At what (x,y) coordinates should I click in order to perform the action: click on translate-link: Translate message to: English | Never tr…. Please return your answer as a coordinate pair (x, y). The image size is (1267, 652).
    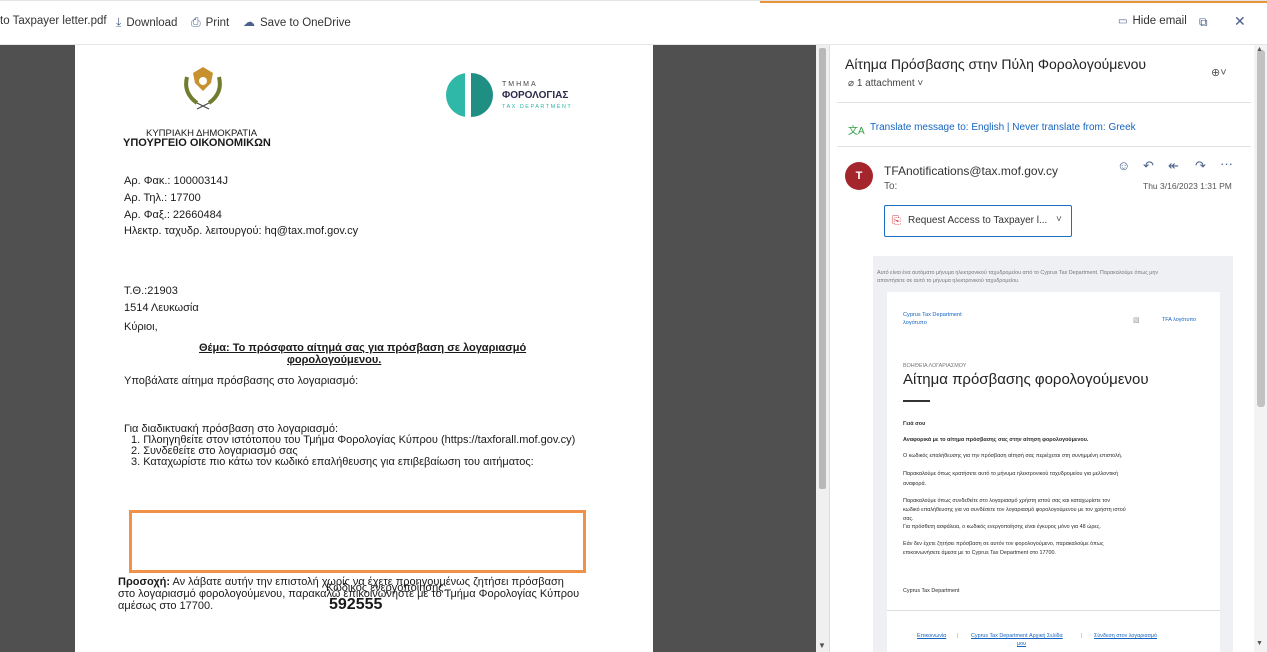
    Looking at the image, I should click on (1003, 127).